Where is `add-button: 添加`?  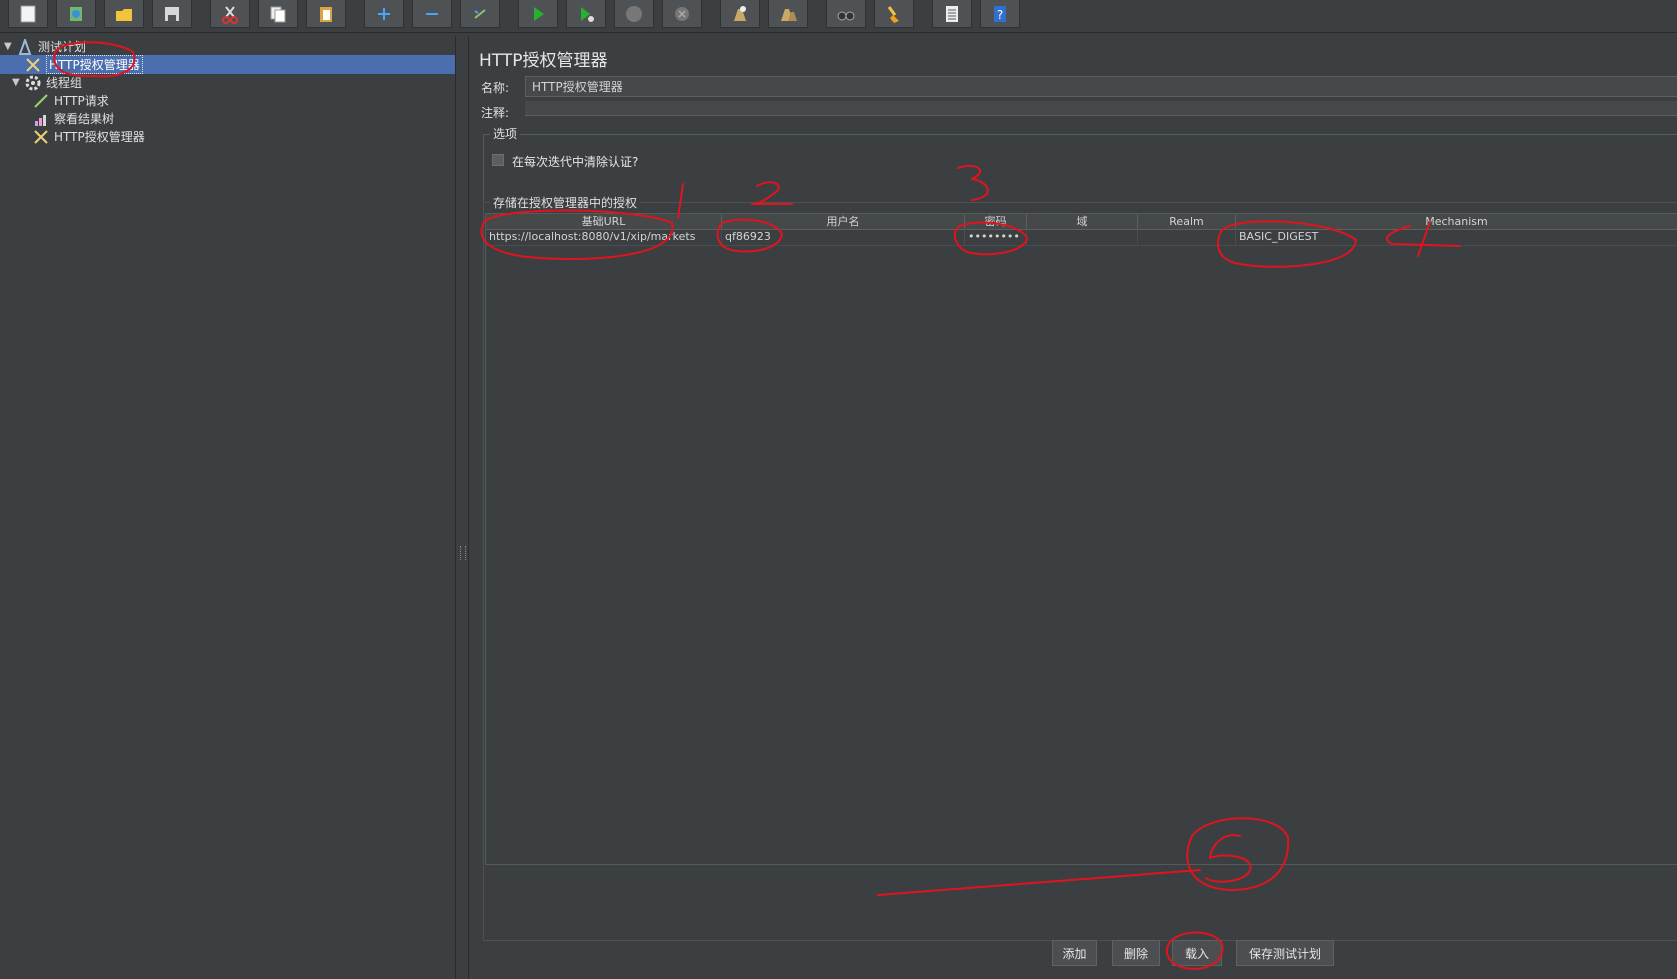
add-button: 添加 is located at coordinates (1074, 953).